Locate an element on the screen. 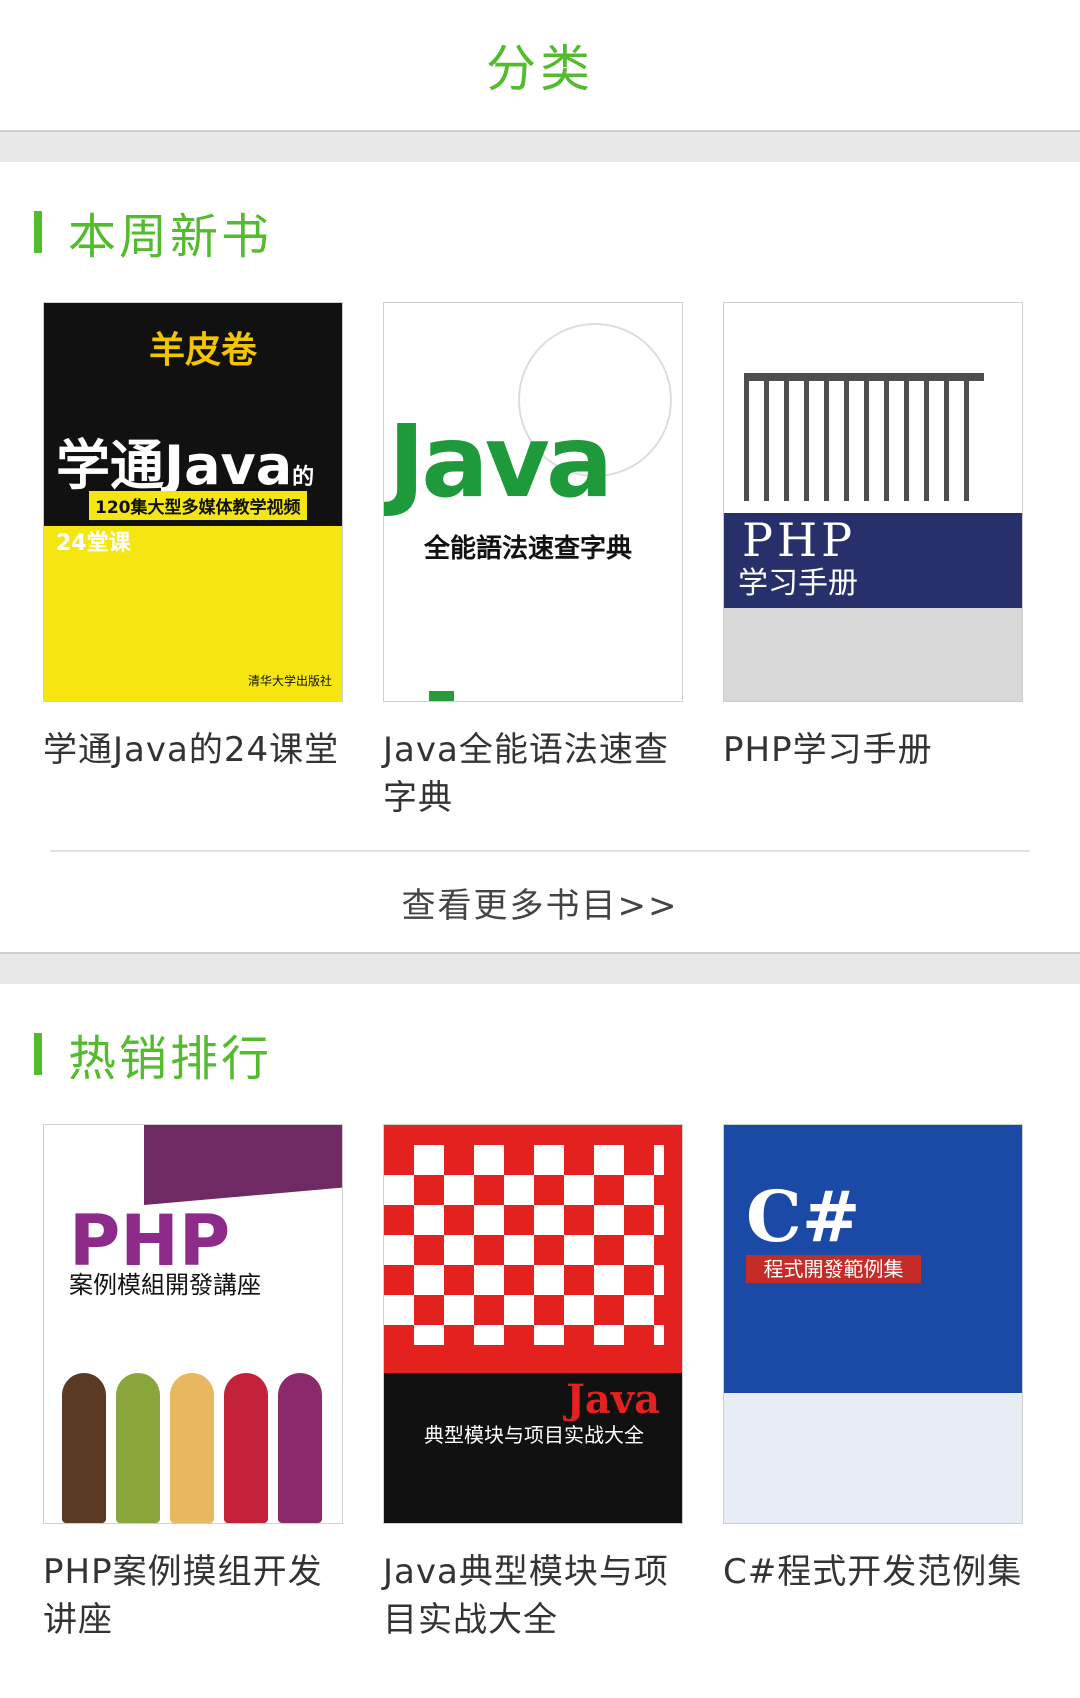  book-title: PHP学习手册 is located at coordinates (873, 750).